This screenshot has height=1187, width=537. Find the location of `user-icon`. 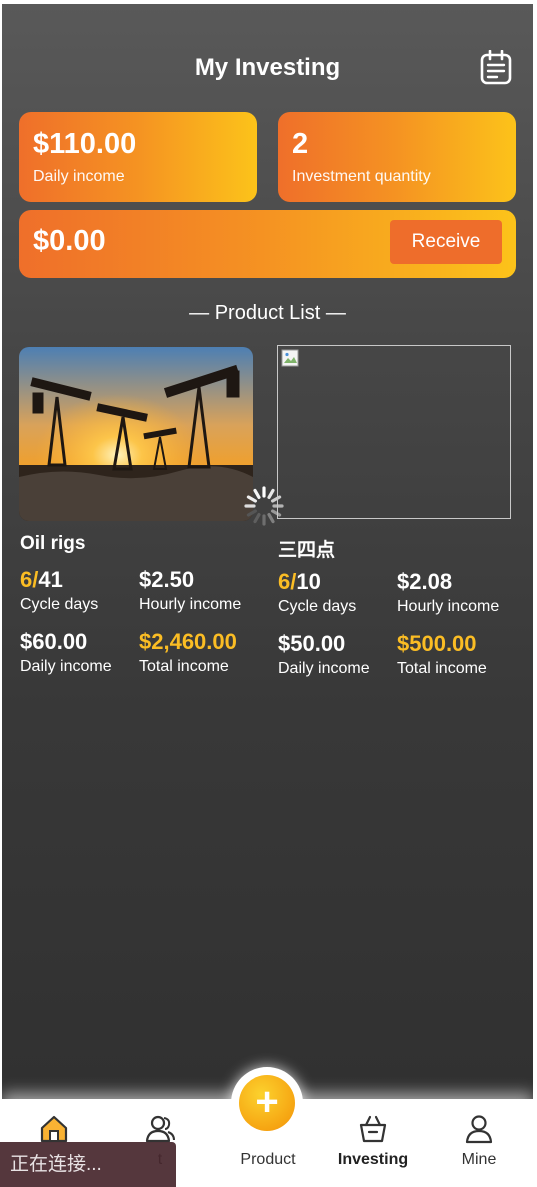

user-icon is located at coordinates (479, 1129).